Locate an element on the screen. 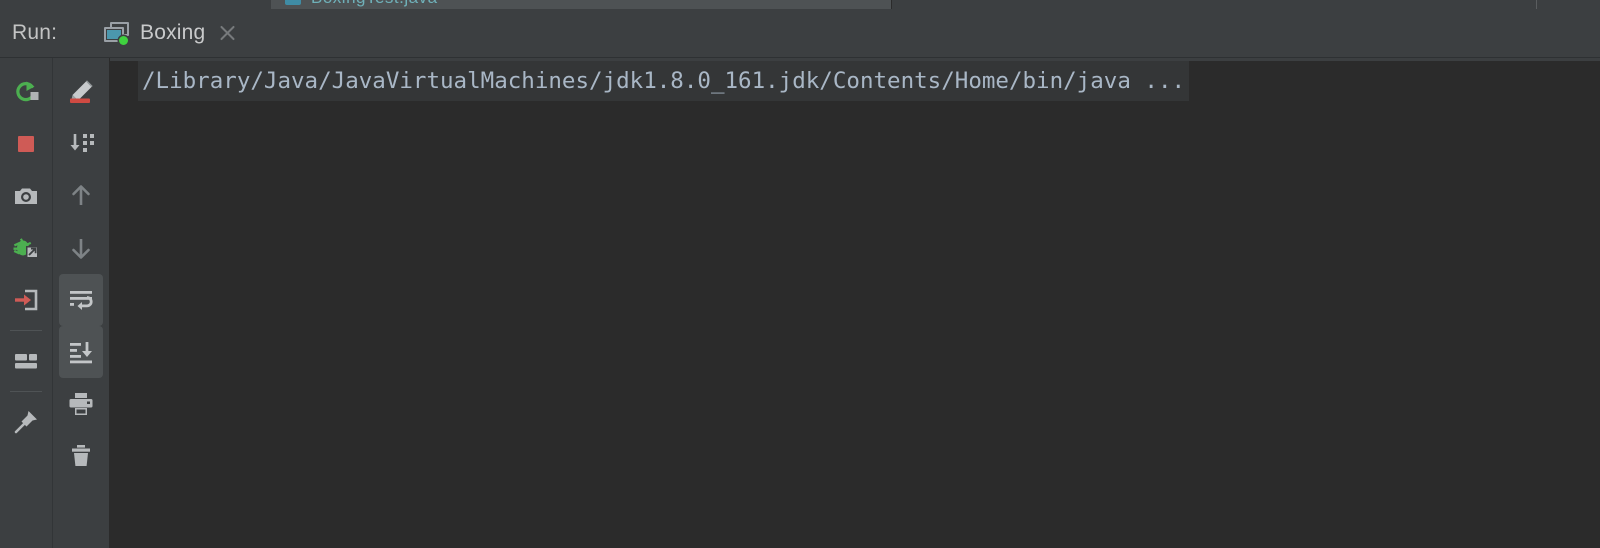  camera-icon is located at coordinates (26, 196).